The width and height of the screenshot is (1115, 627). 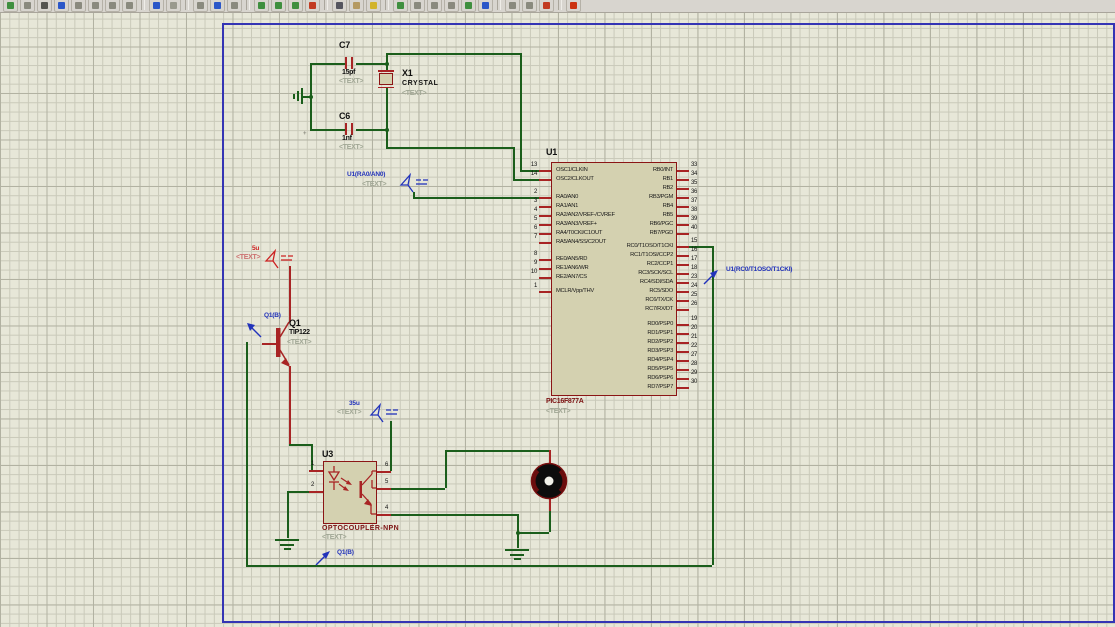 I want to click on u1-pin-number: 26, so click(x=694, y=304).